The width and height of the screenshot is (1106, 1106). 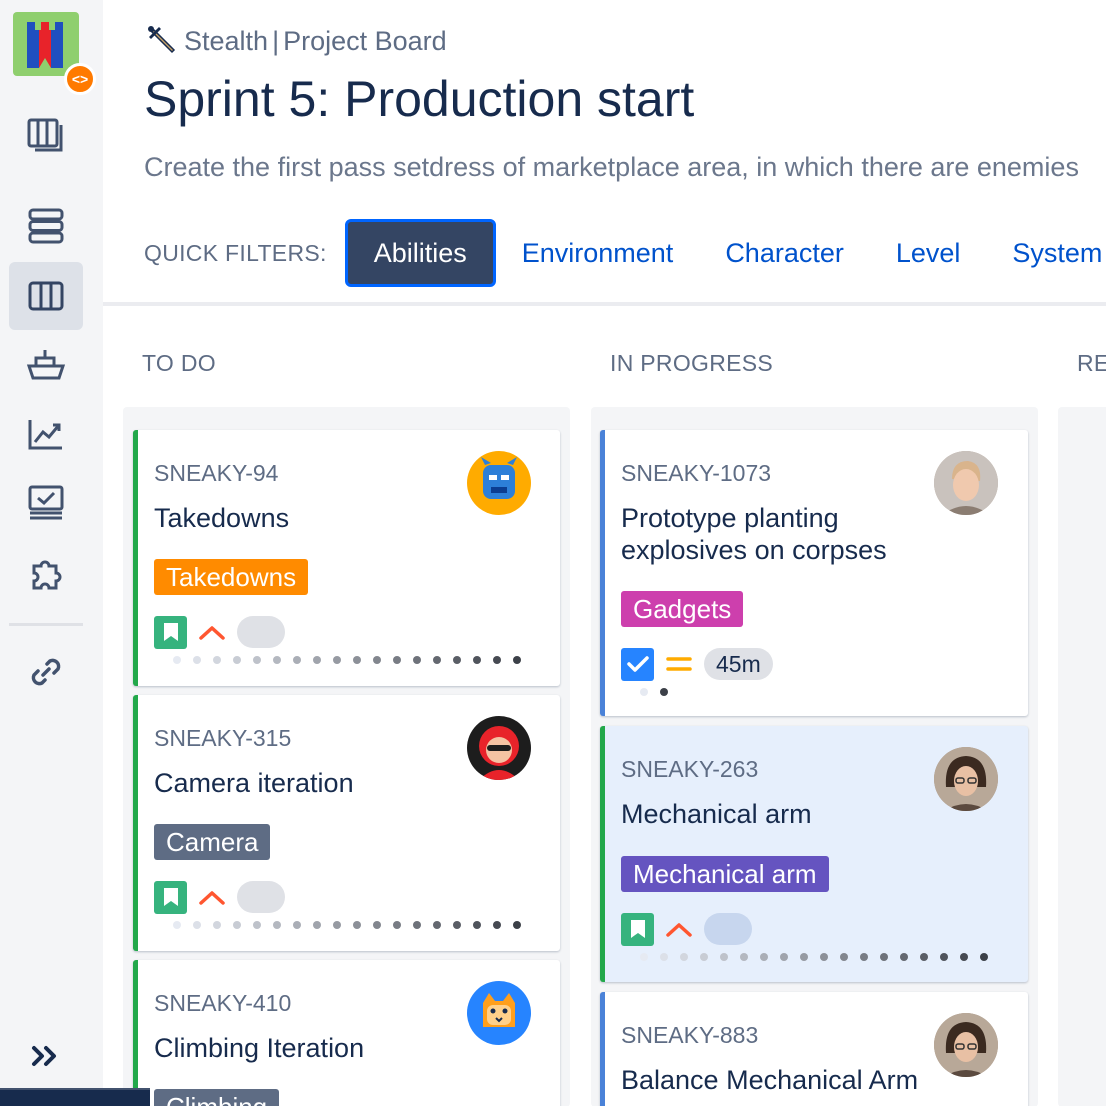 I want to click on issue-card-sneaky-263: SNEAKY-263 Mechanical arm Mechanical arm, so click(x=814, y=854).